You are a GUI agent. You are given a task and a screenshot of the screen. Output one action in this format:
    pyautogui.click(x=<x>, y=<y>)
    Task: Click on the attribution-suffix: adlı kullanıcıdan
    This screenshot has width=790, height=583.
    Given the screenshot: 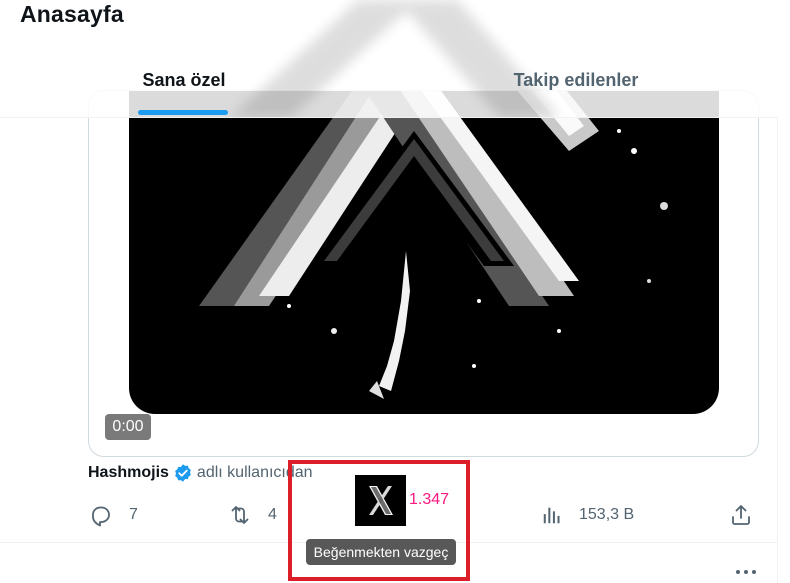 What is the action you would take?
    pyautogui.click(x=254, y=472)
    